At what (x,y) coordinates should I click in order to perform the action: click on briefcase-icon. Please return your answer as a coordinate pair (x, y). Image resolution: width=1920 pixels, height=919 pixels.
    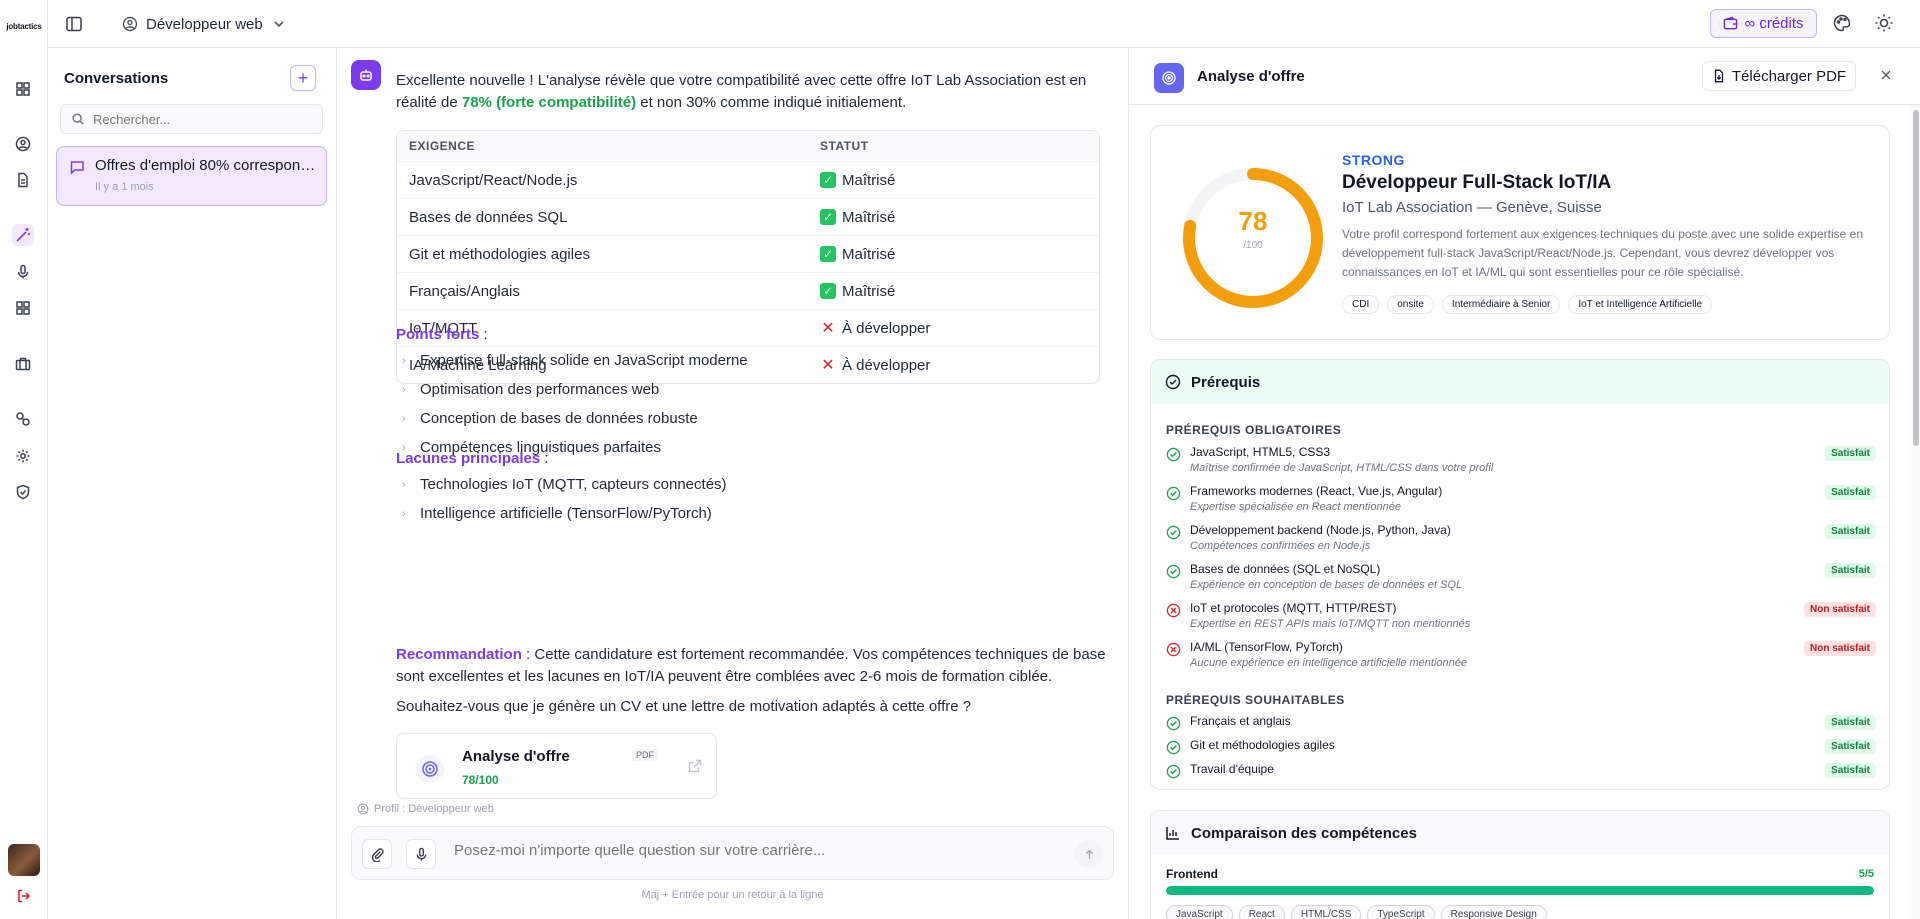
    Looking at the image, I should click on (23, 364).